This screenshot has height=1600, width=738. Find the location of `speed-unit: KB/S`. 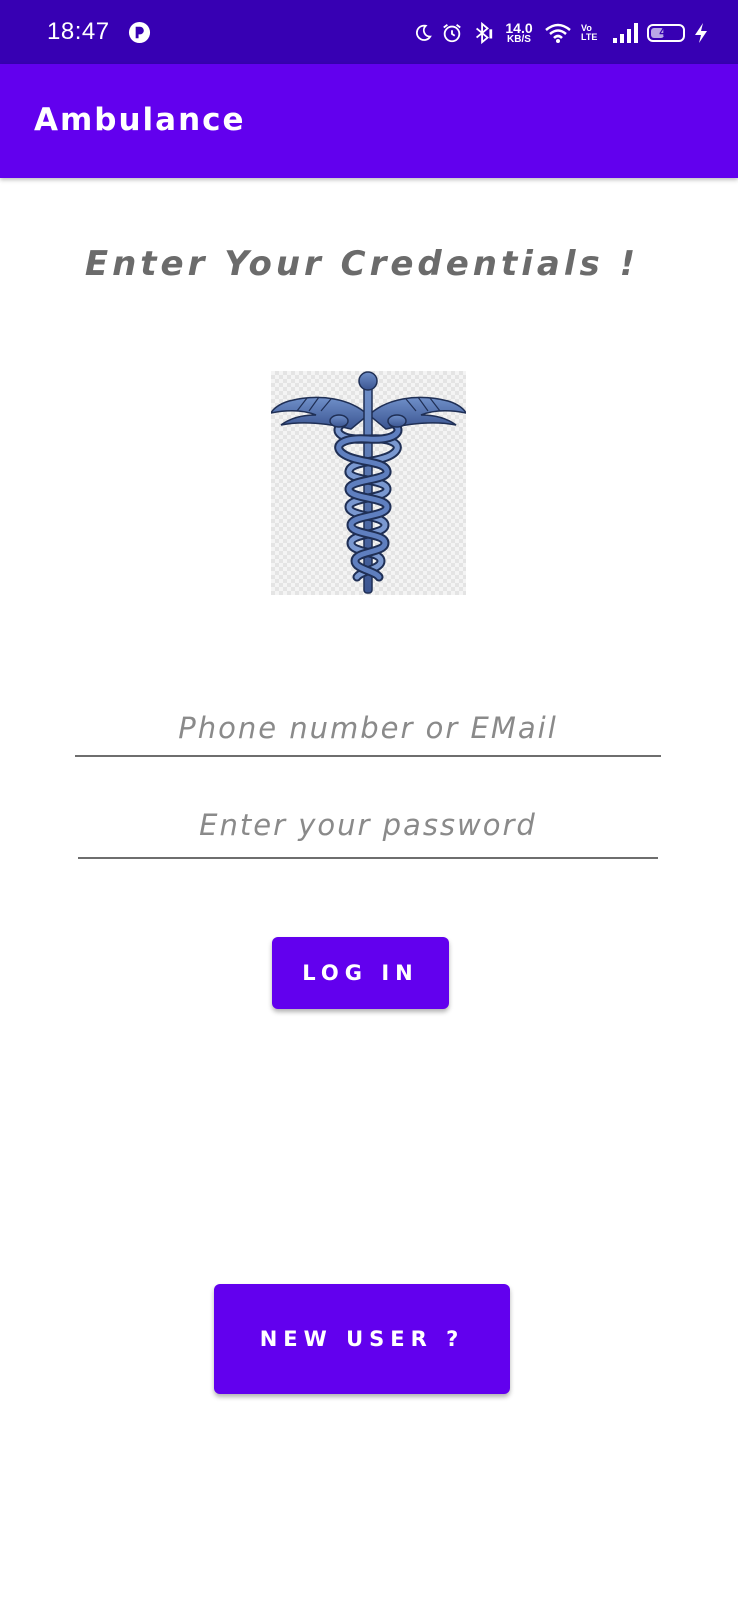

speed-unit: KB/S is located at coordinates (519, 39).